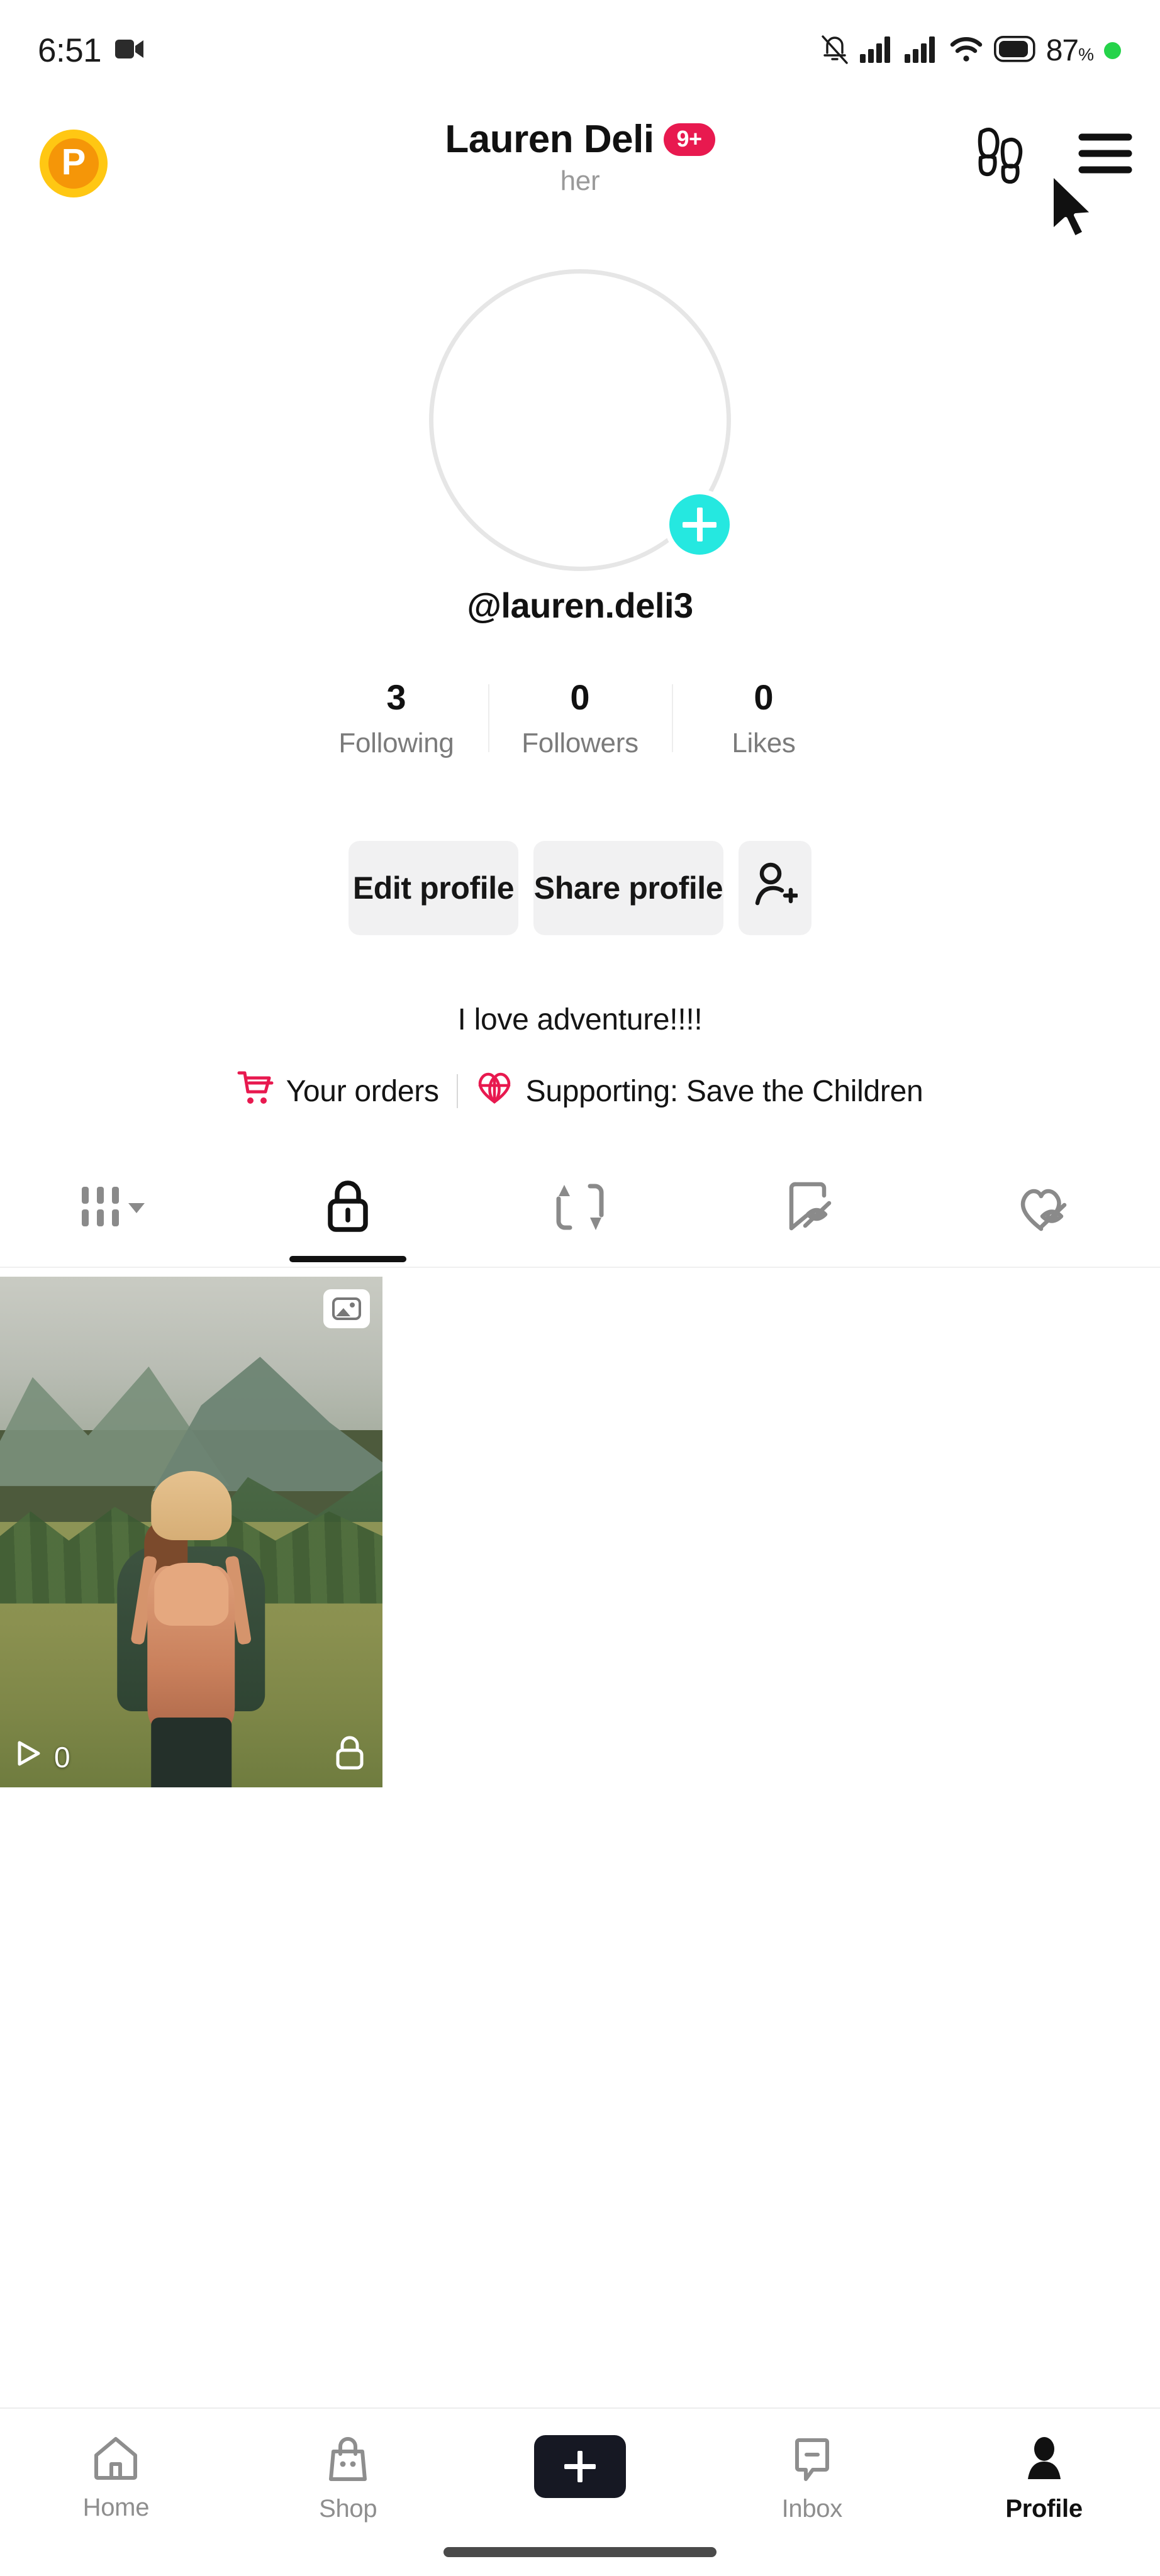  I want to click on shop-bag-icon, so click(348, 2460).